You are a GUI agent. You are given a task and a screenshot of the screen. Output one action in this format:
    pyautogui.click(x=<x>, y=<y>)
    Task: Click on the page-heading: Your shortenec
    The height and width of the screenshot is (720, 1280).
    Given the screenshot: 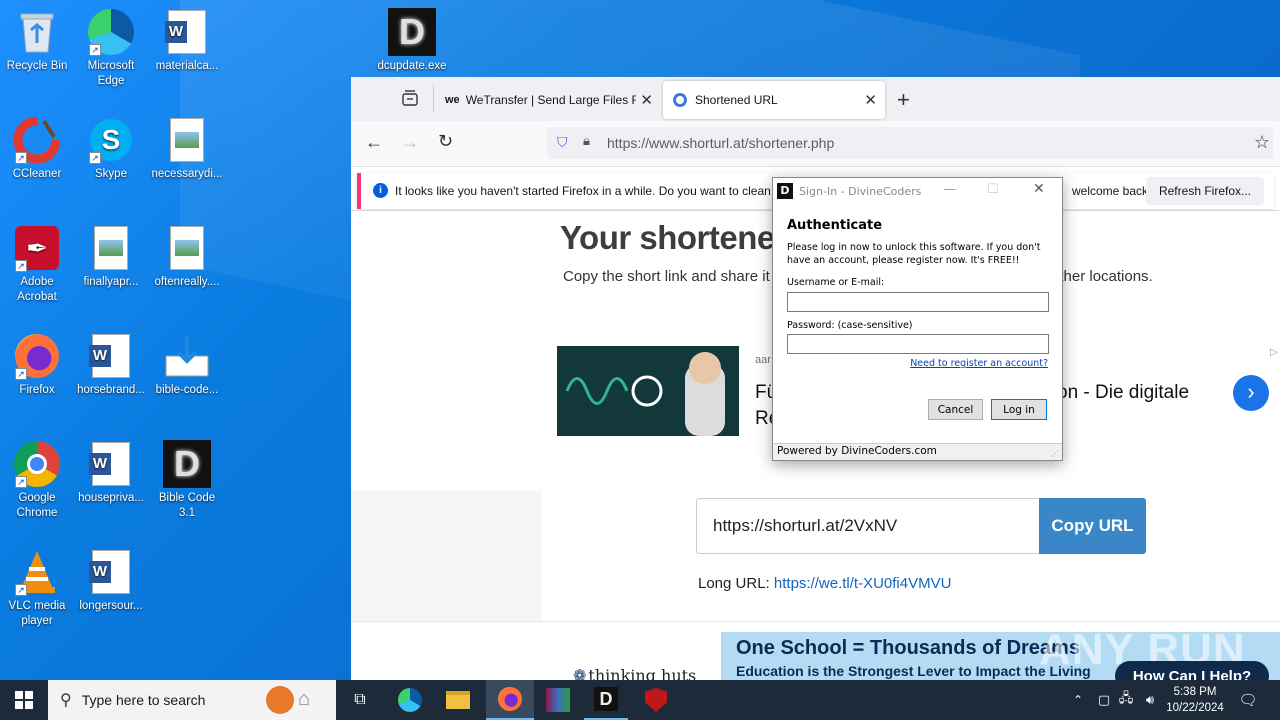 What is the action you would take?
    pyautogui.click(x=676, y=237)
    